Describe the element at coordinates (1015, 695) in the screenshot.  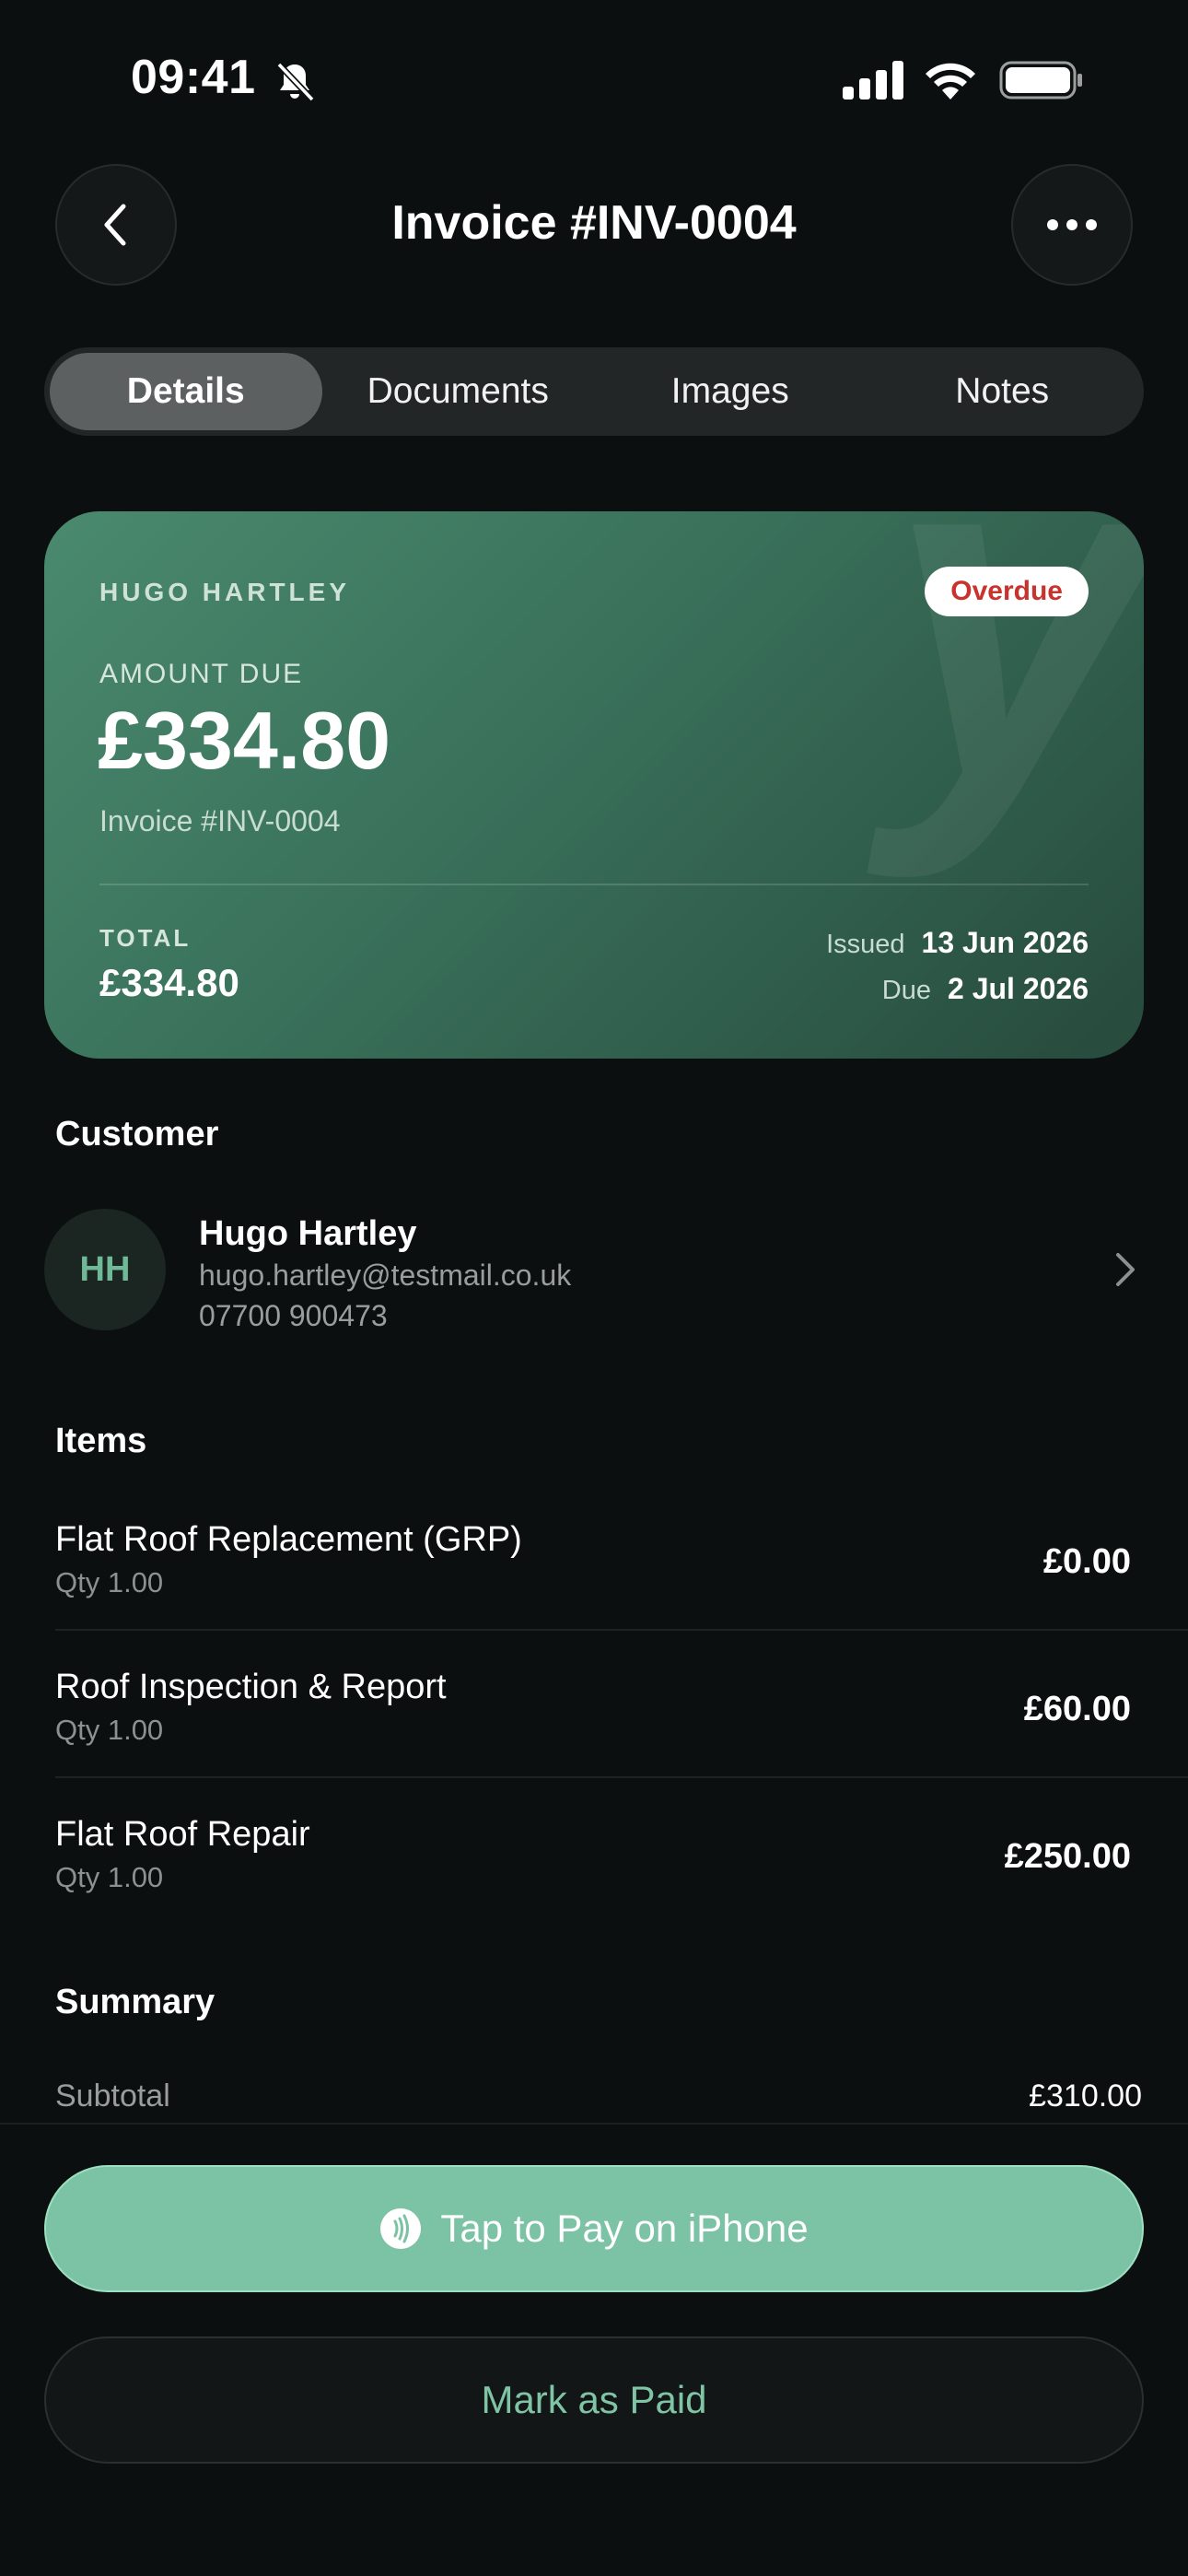
I see `card-watermark: y` at that location.